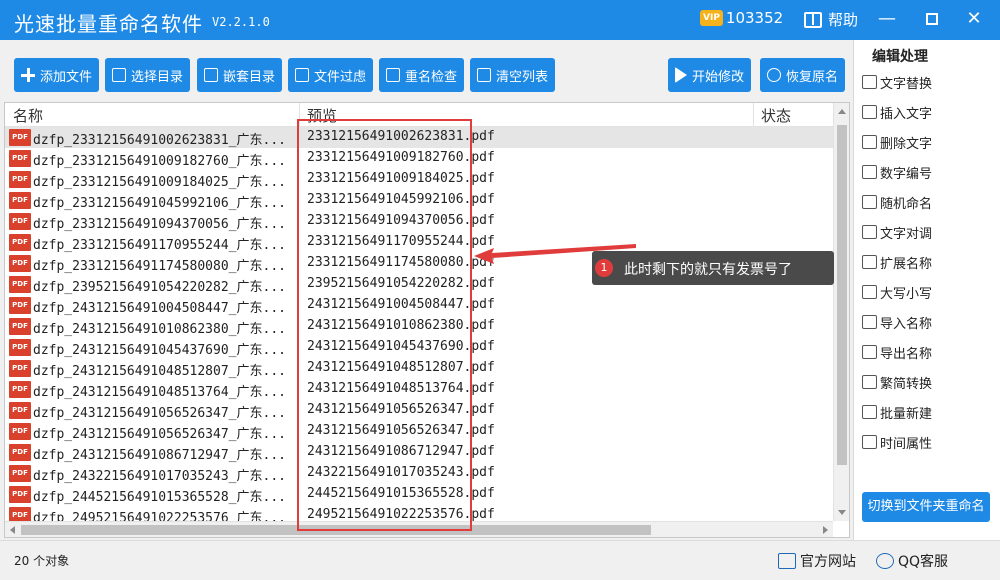  Describe the element at coordinates (401, 472) in the screenshot. I see `file-preview: 24322156491017035243.pdf` at that location.